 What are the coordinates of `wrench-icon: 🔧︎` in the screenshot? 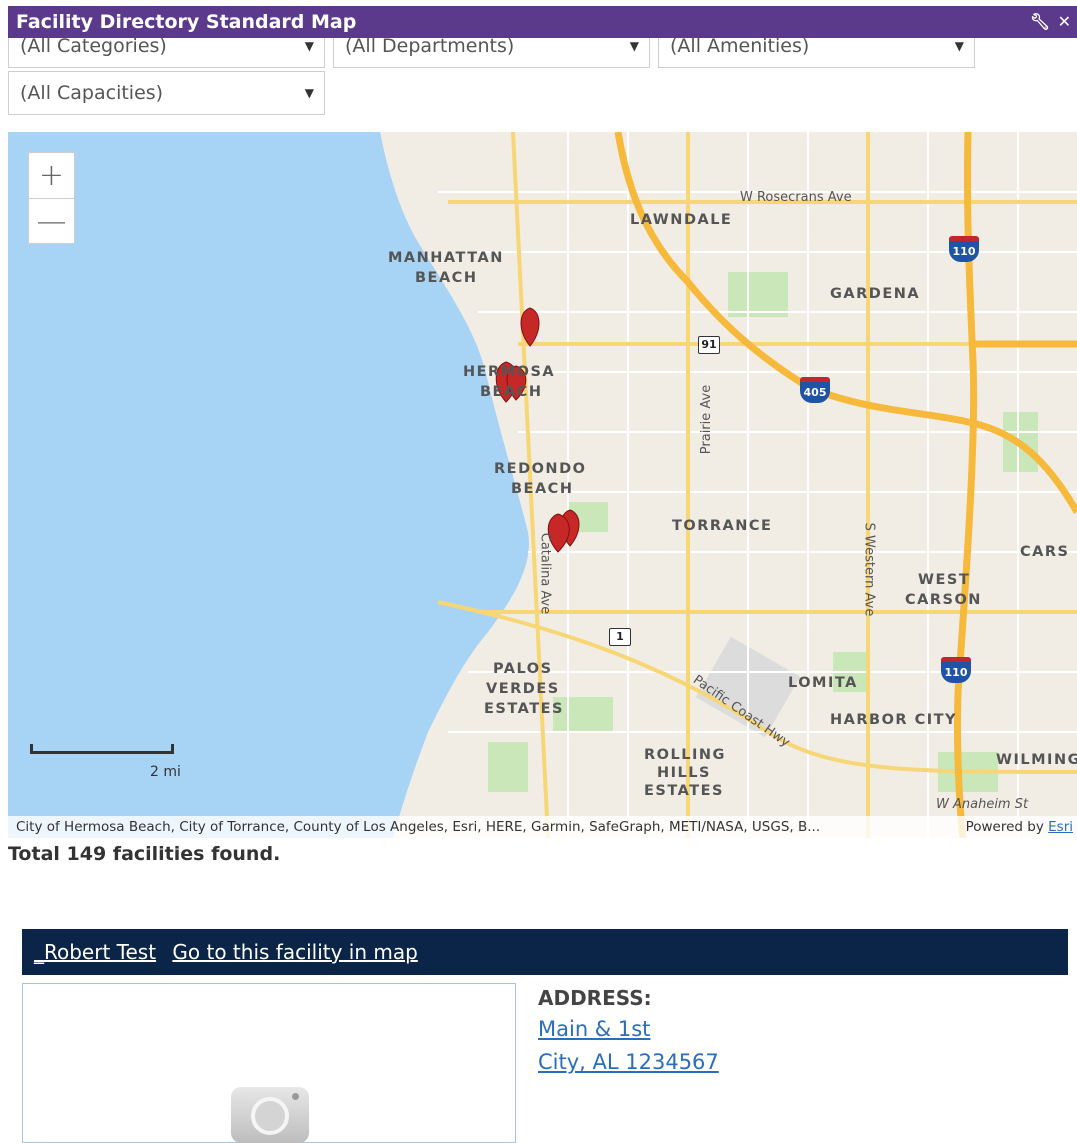 It's located at (1040, 21).